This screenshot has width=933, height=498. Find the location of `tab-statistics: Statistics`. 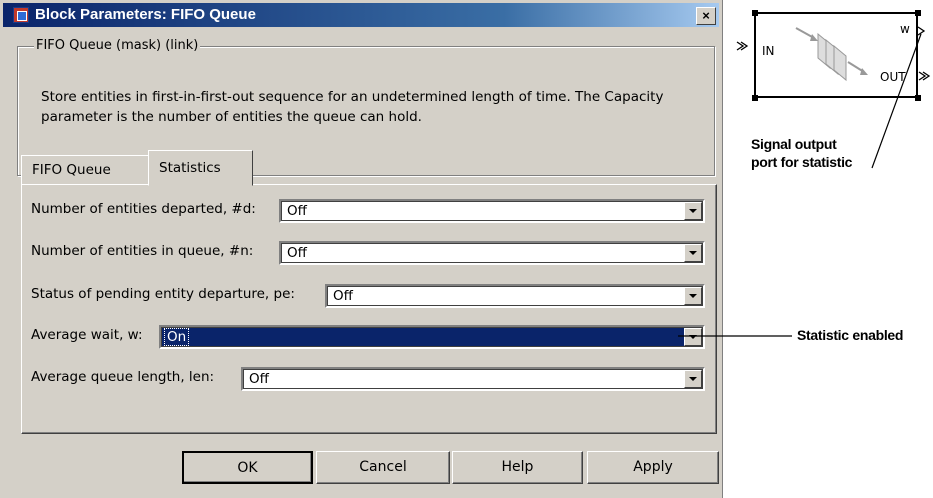

tab-statistics: Statistics is located at coordinates (200, 168).